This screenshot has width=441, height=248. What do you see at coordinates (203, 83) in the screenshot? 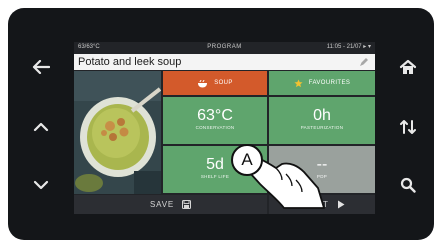
I see `soup-bowl-icon` at bounding box center [203, 83].